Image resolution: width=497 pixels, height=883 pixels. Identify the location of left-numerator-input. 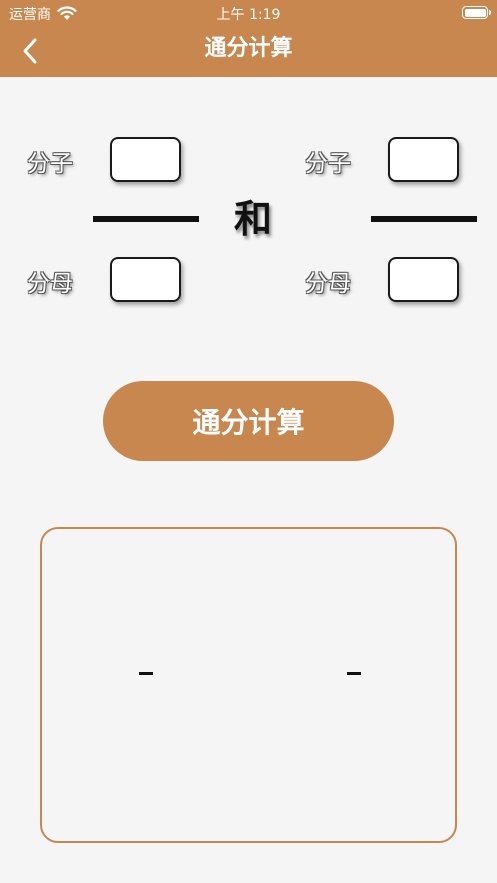
(145, 159).